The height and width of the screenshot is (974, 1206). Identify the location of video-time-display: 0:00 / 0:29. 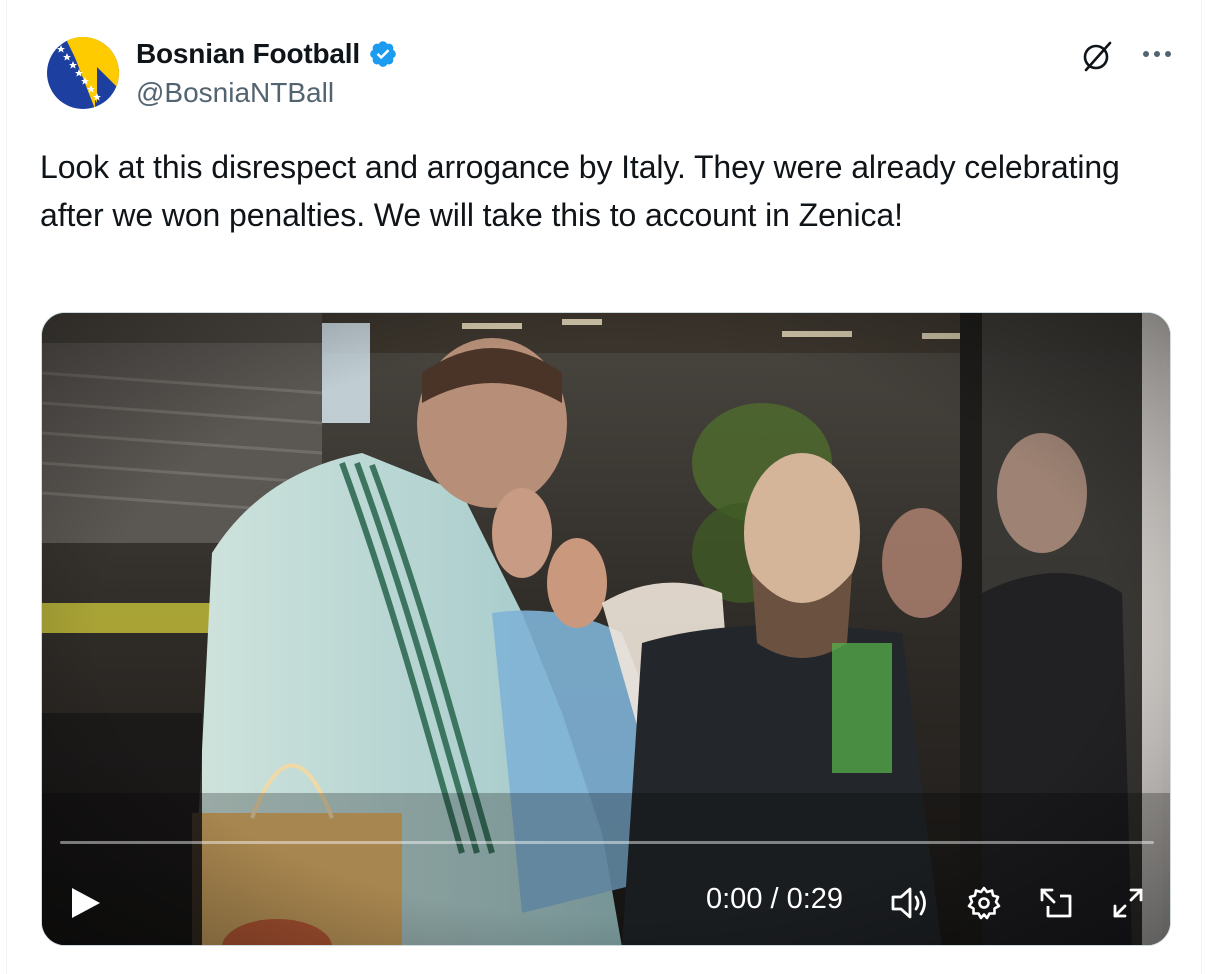
(775, 899).